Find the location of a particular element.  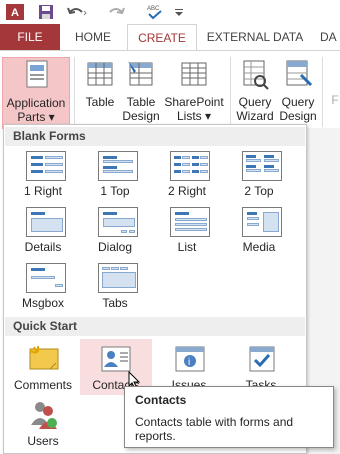

blank-form-1-right: 1 Right is located at coordinates (43, 178).